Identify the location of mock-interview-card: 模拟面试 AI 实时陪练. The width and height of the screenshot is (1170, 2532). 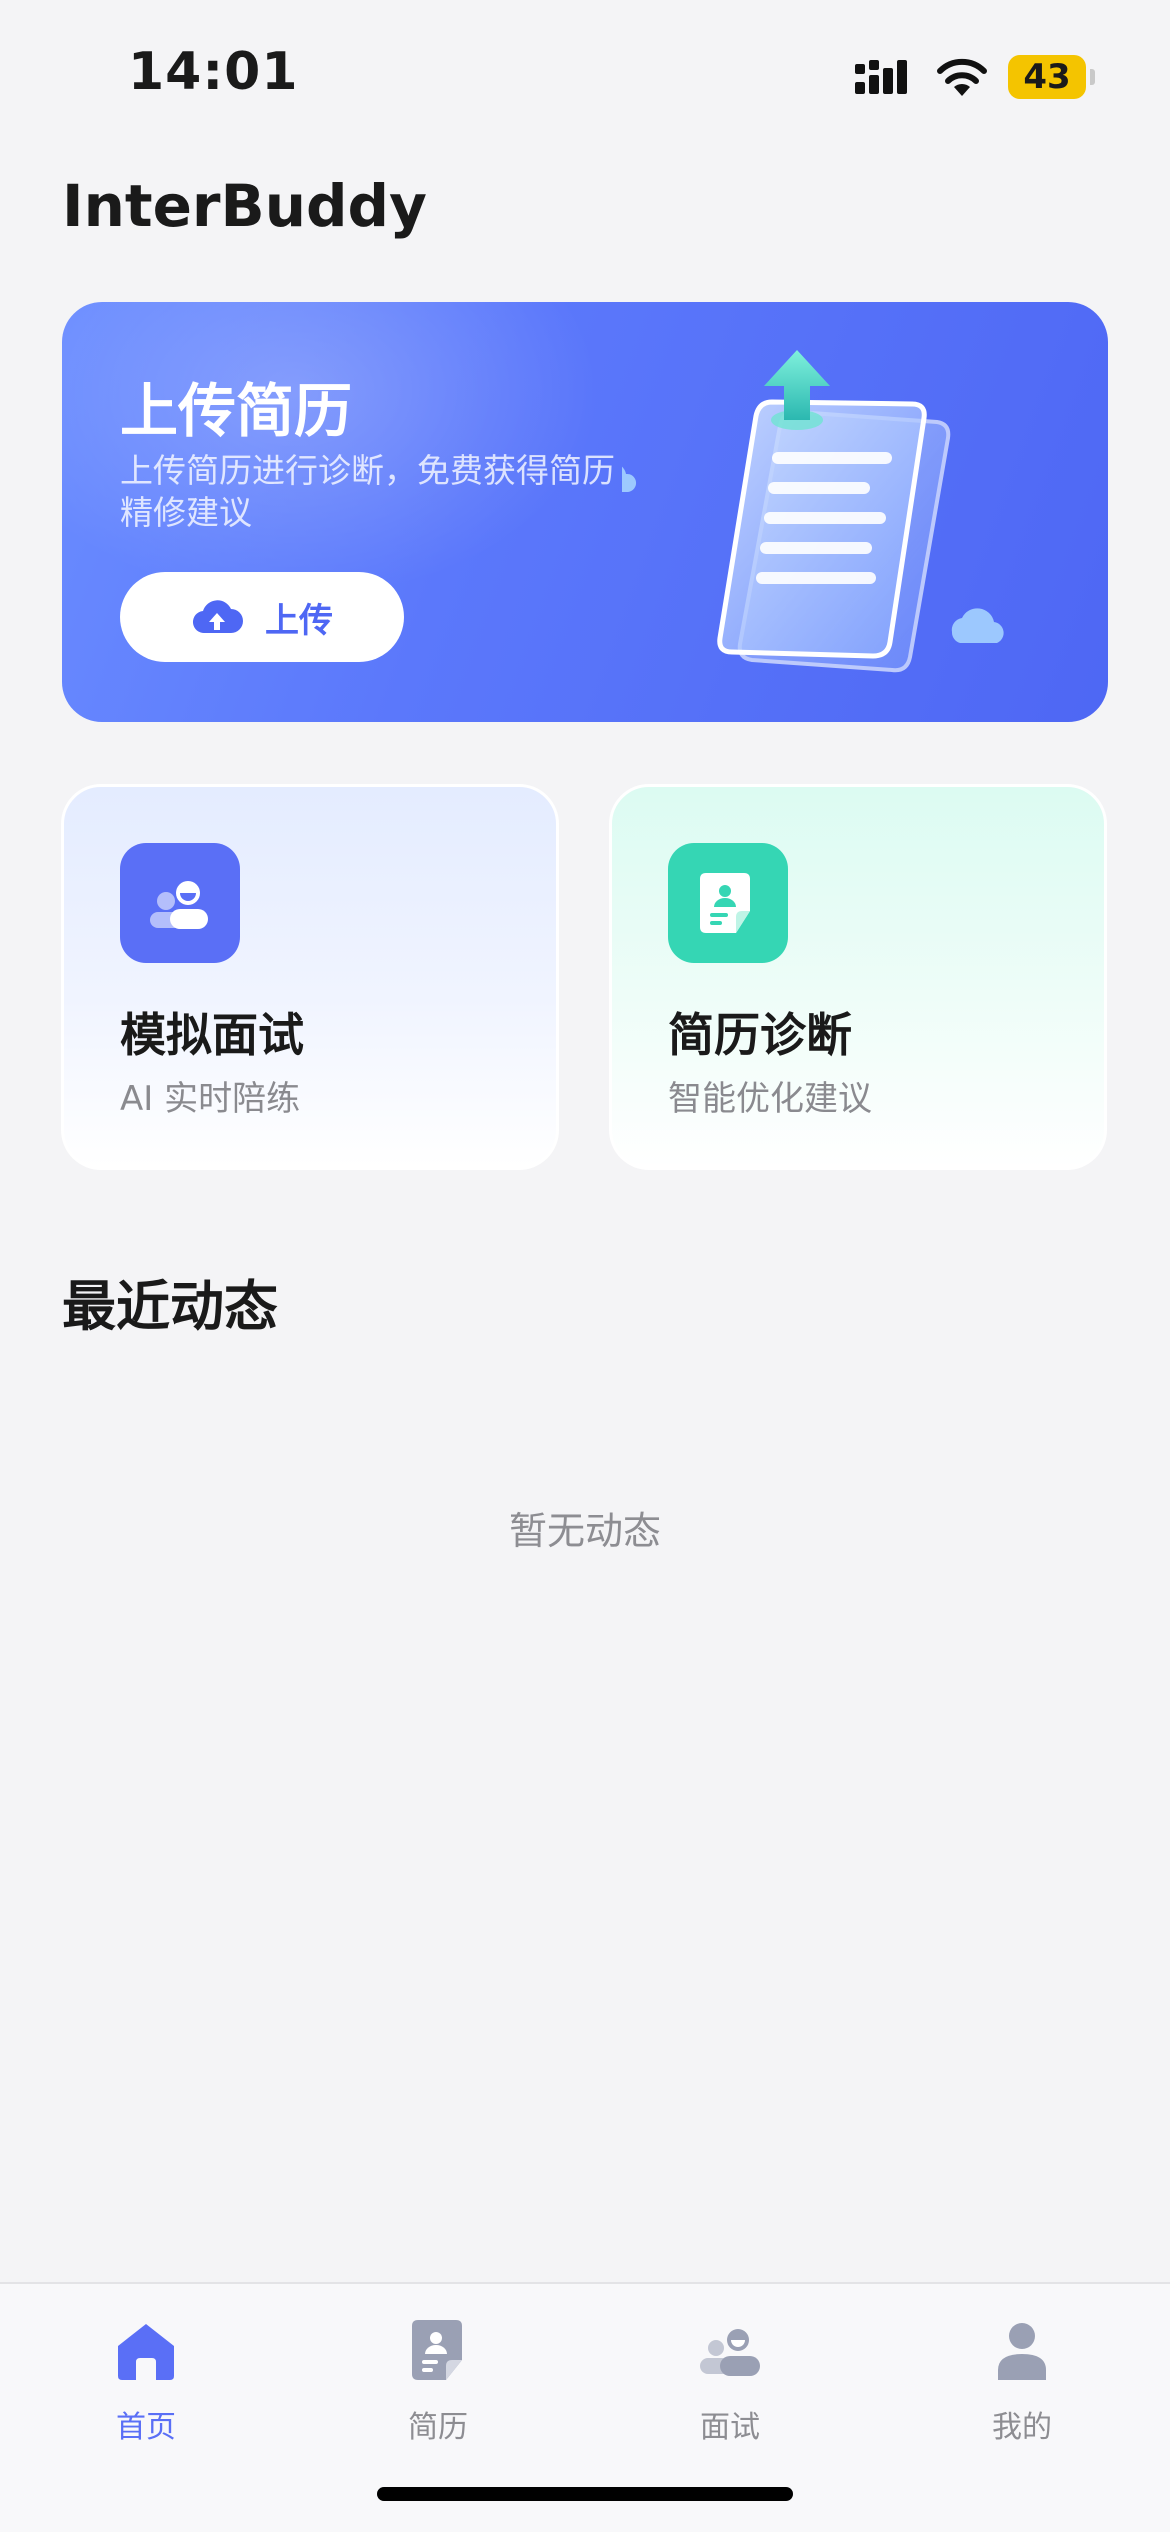
(310, 977).